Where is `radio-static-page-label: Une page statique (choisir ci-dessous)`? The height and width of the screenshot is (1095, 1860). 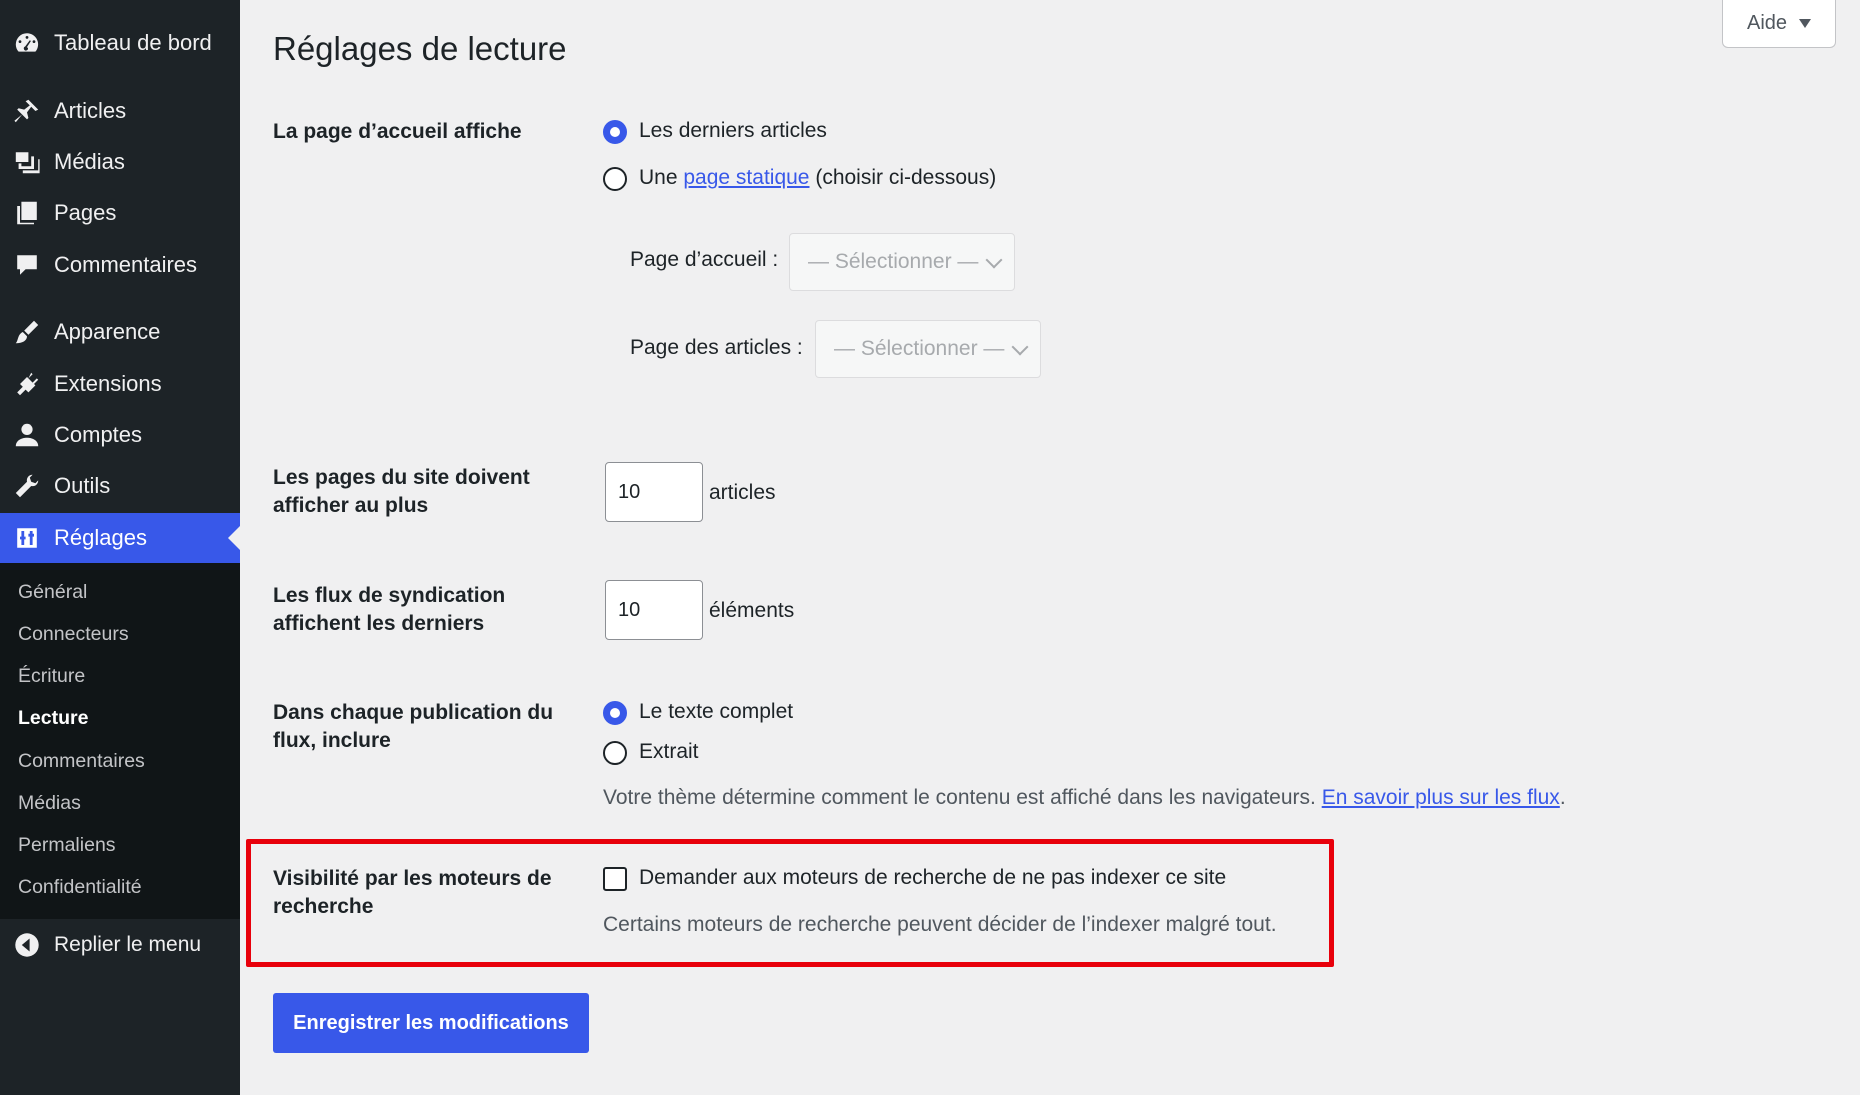 radio-static-page-label: Une page statique (choisir ci-dessous) is located at coordinates (817, 178).